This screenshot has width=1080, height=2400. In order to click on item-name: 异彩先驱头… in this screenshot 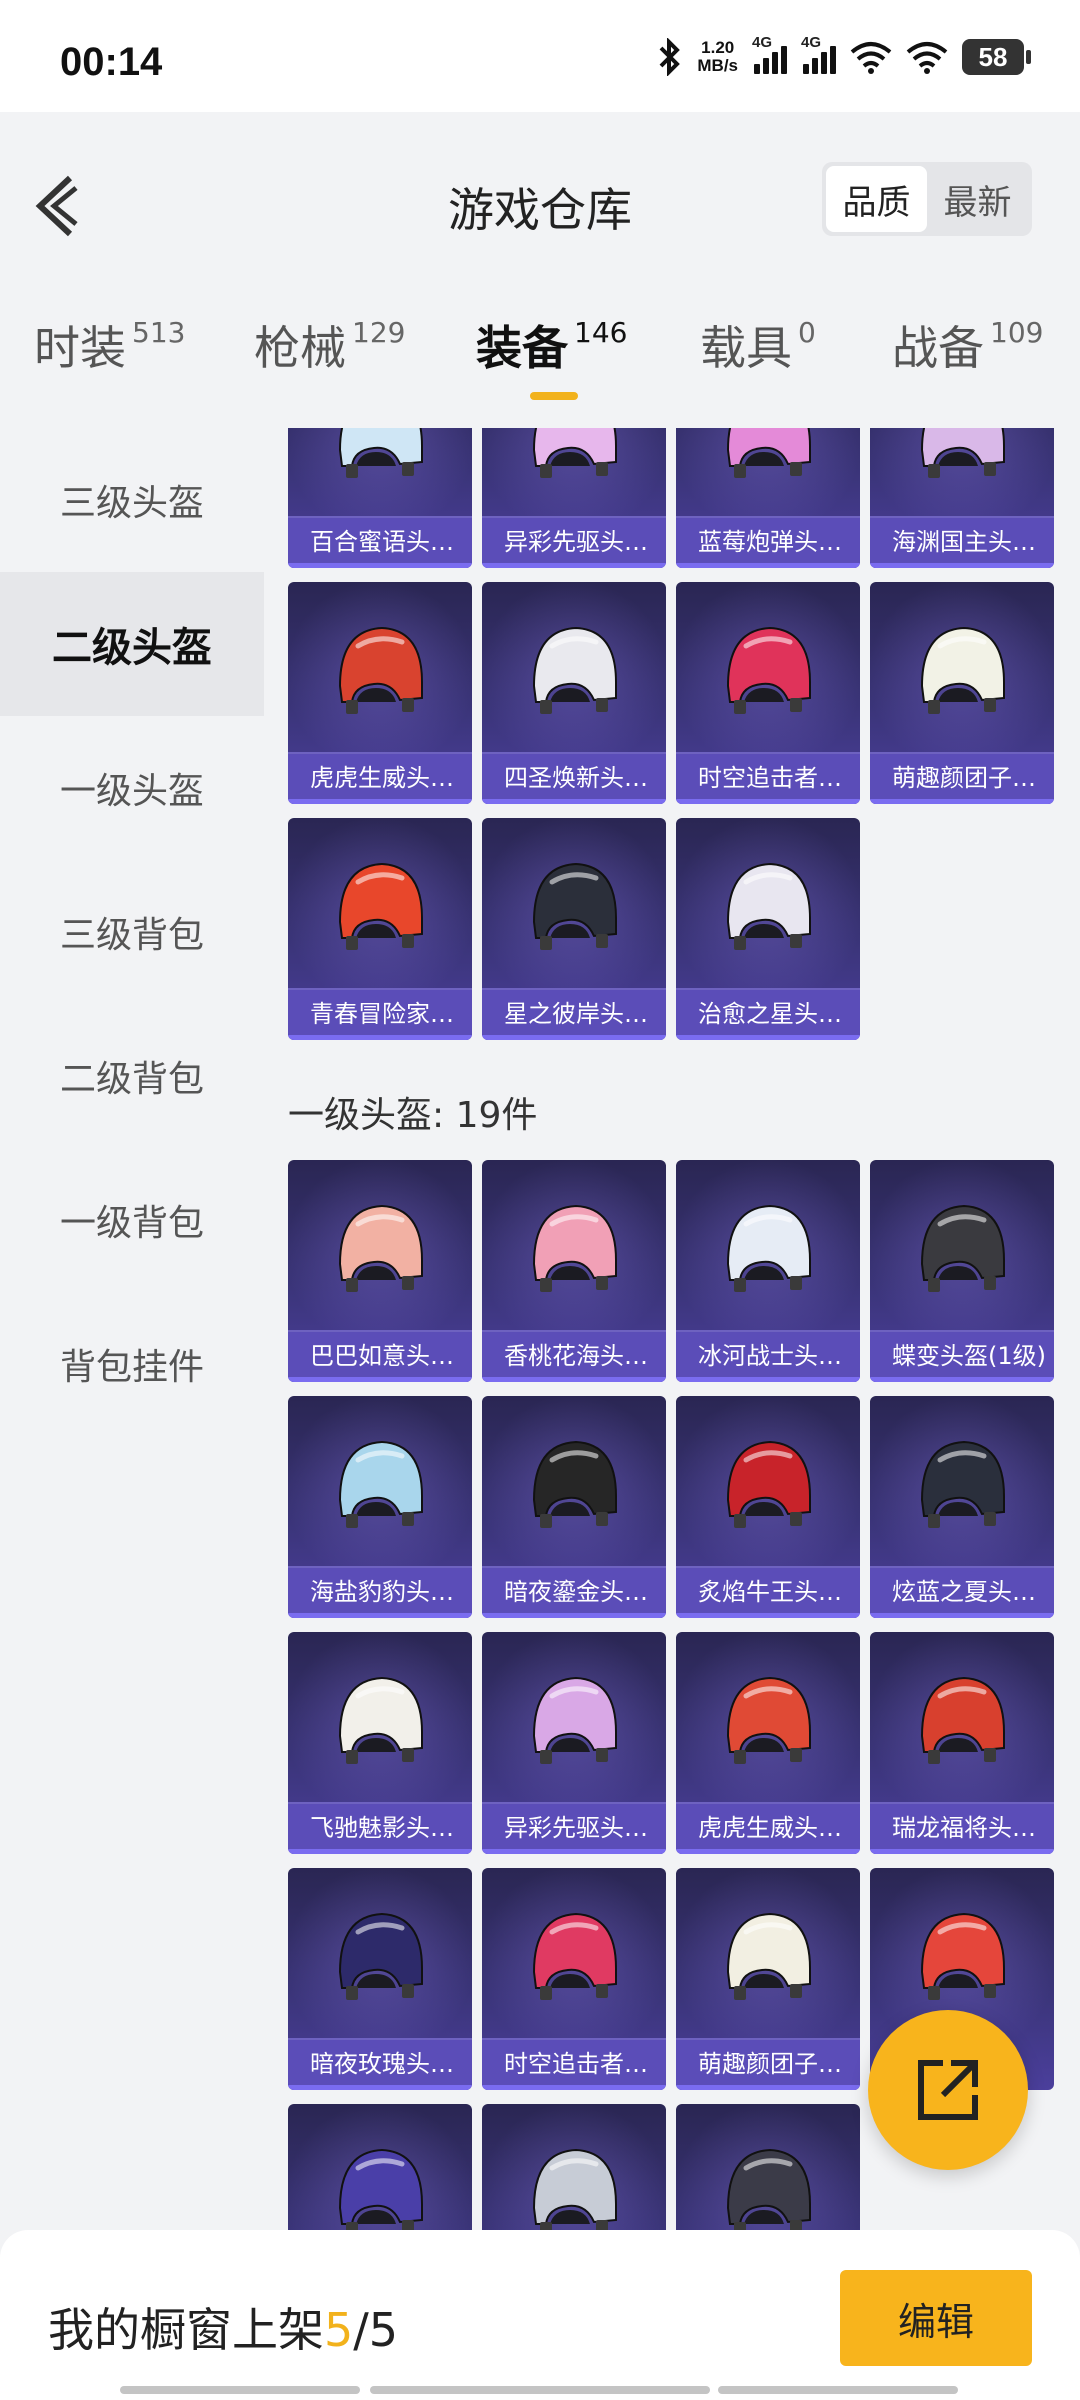, I will do `click(574, 1828)`.